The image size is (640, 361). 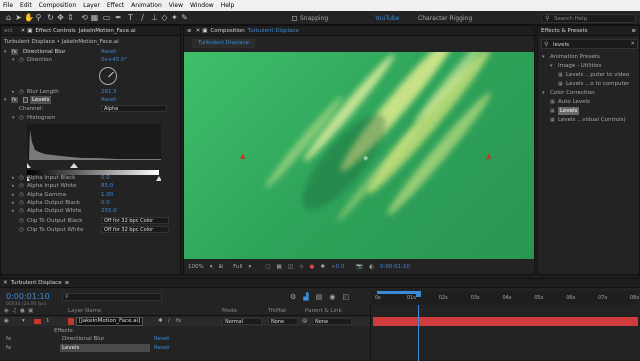 What do you see at coordinates (118, 17) in the screenshot?
I see `pen-tool-icon: ✒` at bounding box center [118, 17].